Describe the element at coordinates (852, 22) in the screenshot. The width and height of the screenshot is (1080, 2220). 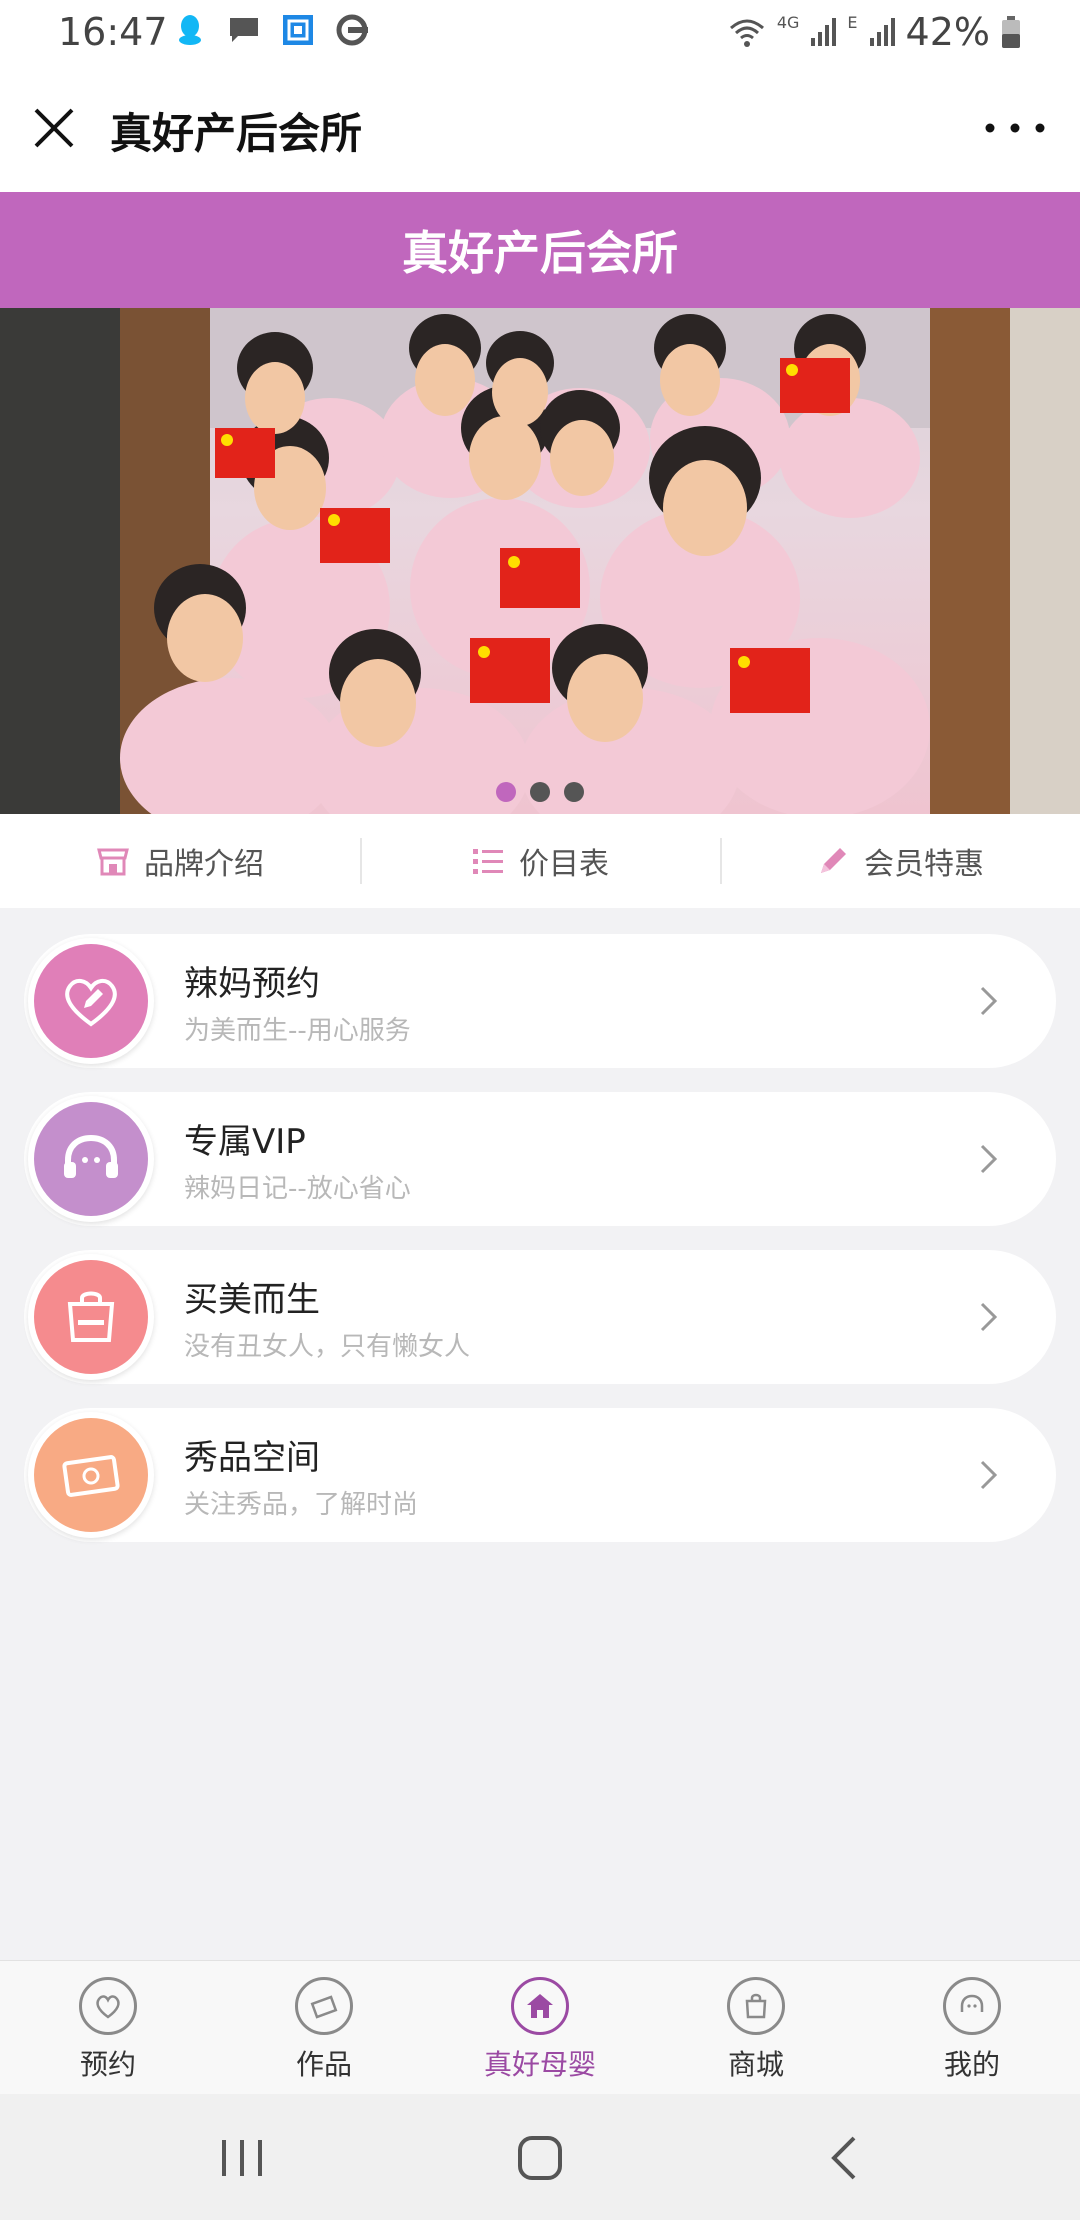
I see `network-e: E` at that location.